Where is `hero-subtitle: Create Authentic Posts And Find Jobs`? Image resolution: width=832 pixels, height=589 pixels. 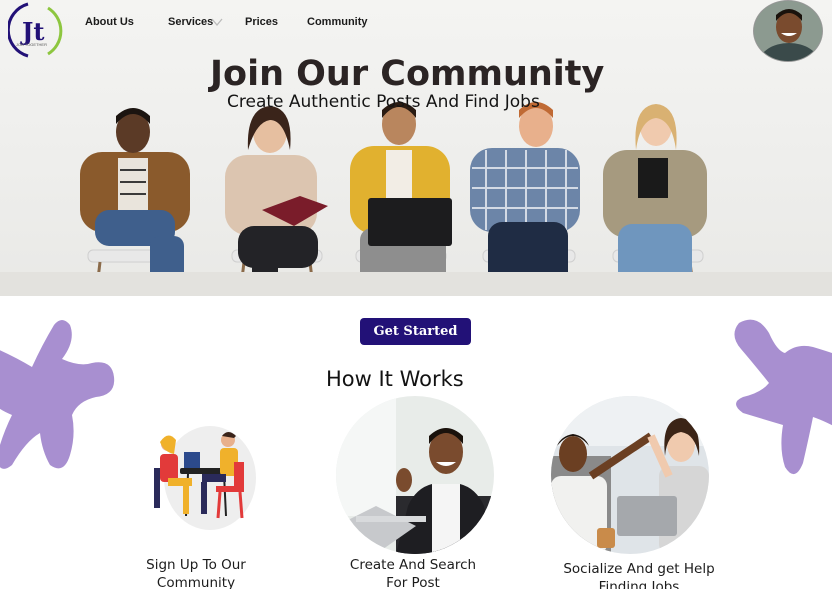
hero-subtitle: Create Authentic Posts And Find Jobs is located at coordinates (383, 102).